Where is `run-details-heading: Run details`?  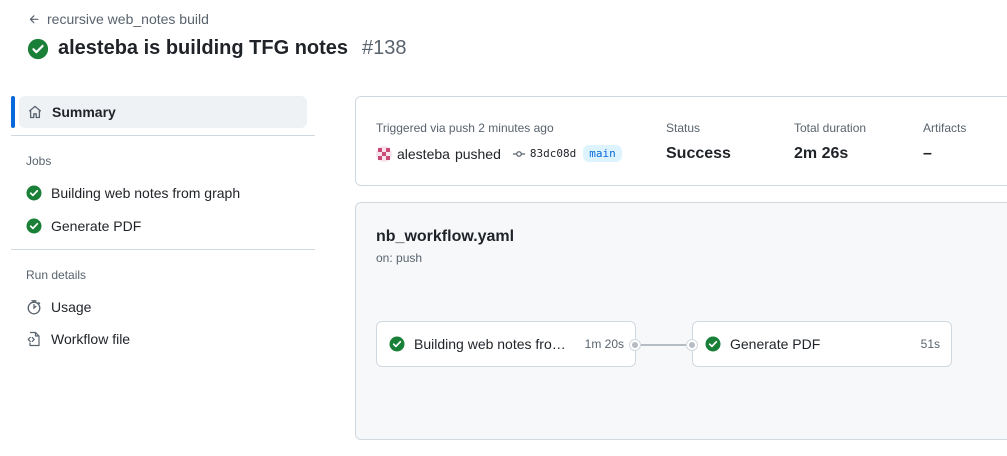 run-details-heading: Run details is located at coordinates (56, 275).